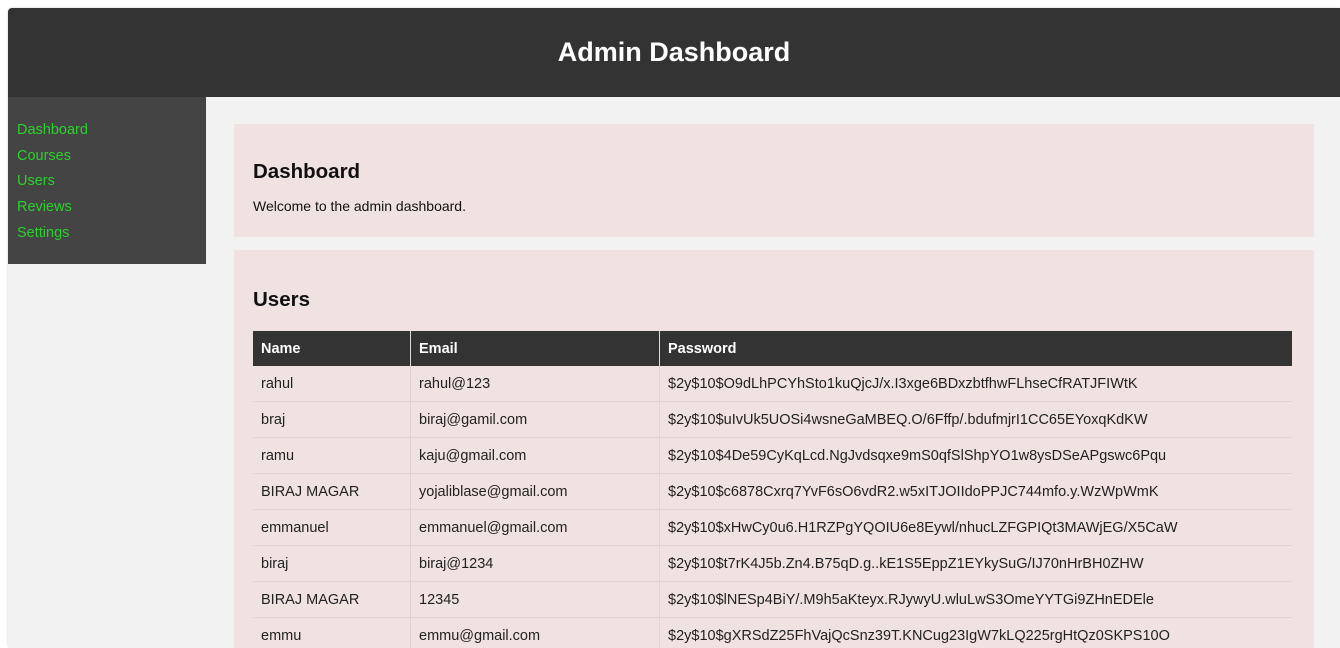 This screenshot has height=648, width=1340. I want to click on sidebar-item-dashboard: Dashboard, so click(107, 131).